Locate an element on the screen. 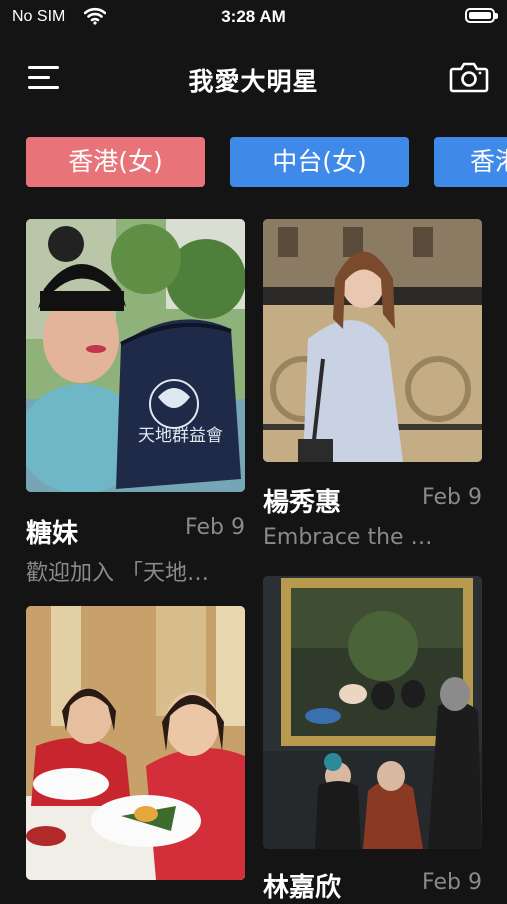 This screenshot has height=904, width=507. photo-museum-painting is located at coordinates (372, 712).